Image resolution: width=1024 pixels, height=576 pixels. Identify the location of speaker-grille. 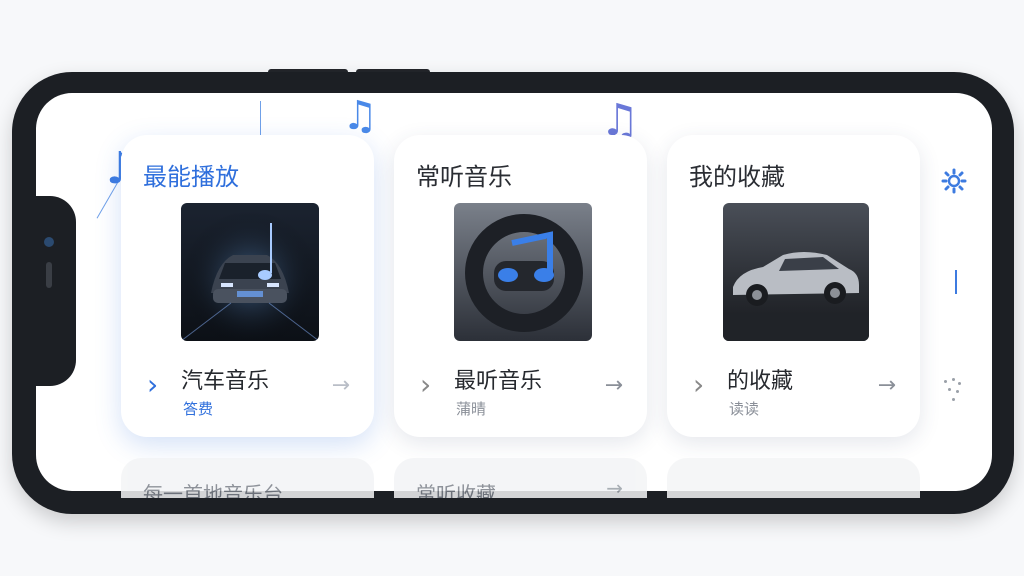
(49, 275).